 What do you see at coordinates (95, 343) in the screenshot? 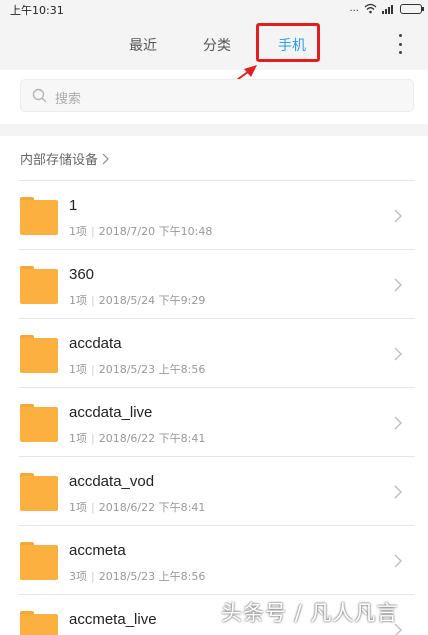
I see `folder-name: accdata` at bounding box center [95, 343].